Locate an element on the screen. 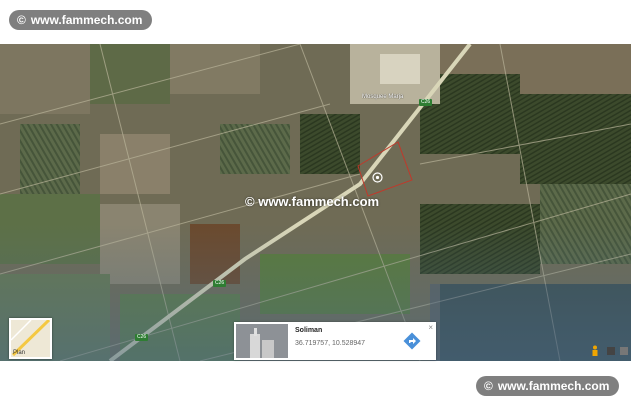 This screenshot has width=631, height=406. watermark-top: © www.fammech.com is located at coordinates (81, 20).